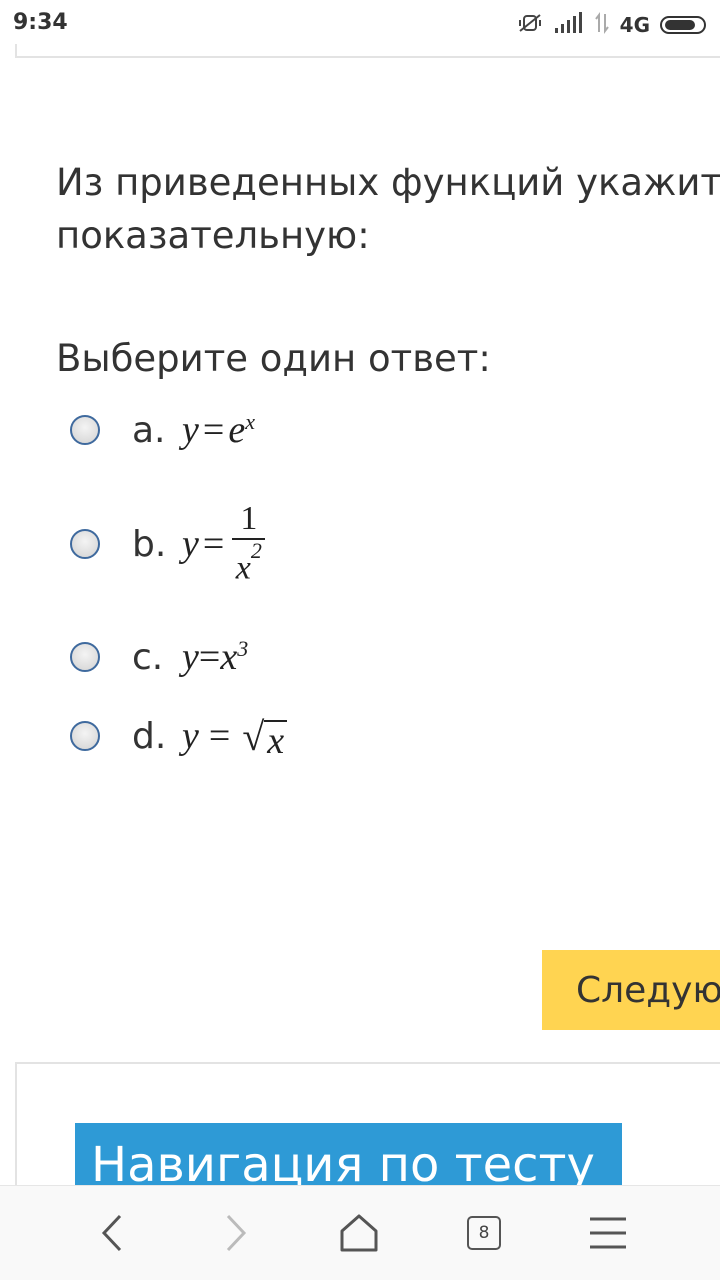  Describe the element at coordinates (224, 543) in the screenshot. I see `formula-b: y = 1 x2` at that location.